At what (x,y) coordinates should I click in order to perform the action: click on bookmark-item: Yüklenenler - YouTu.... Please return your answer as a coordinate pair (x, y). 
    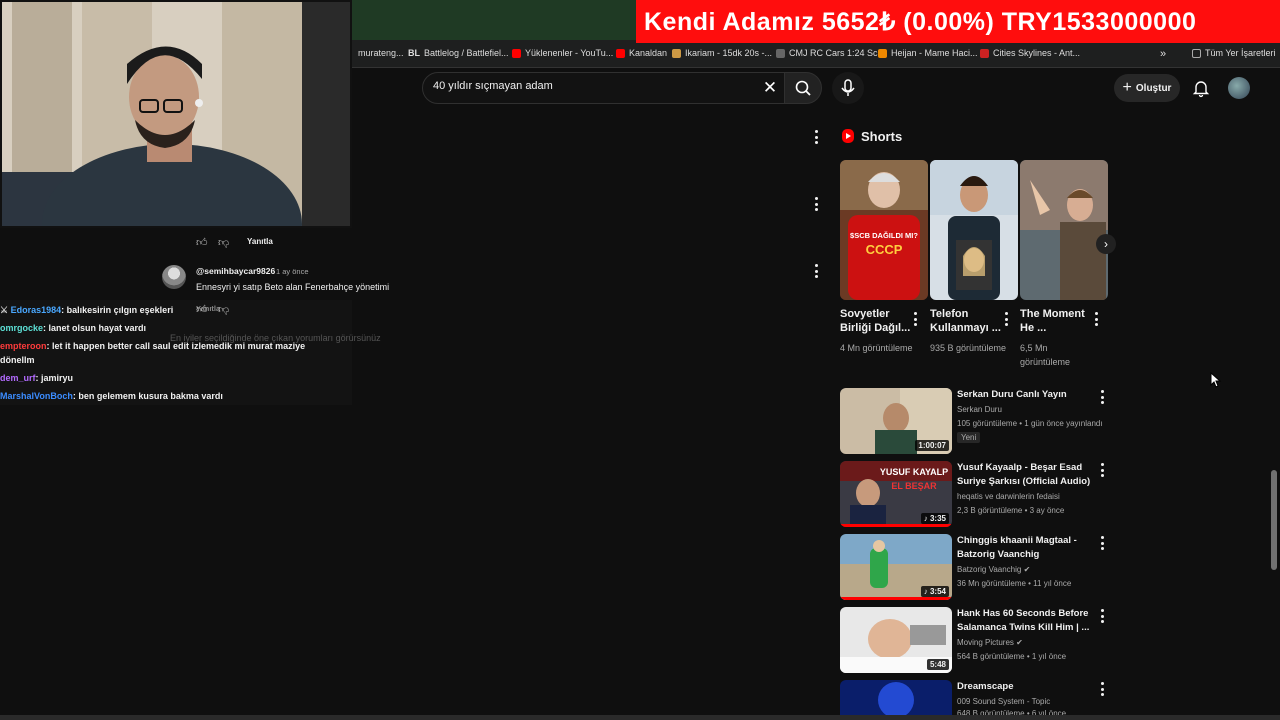
    Looking at the image, I should click on (562, 53).